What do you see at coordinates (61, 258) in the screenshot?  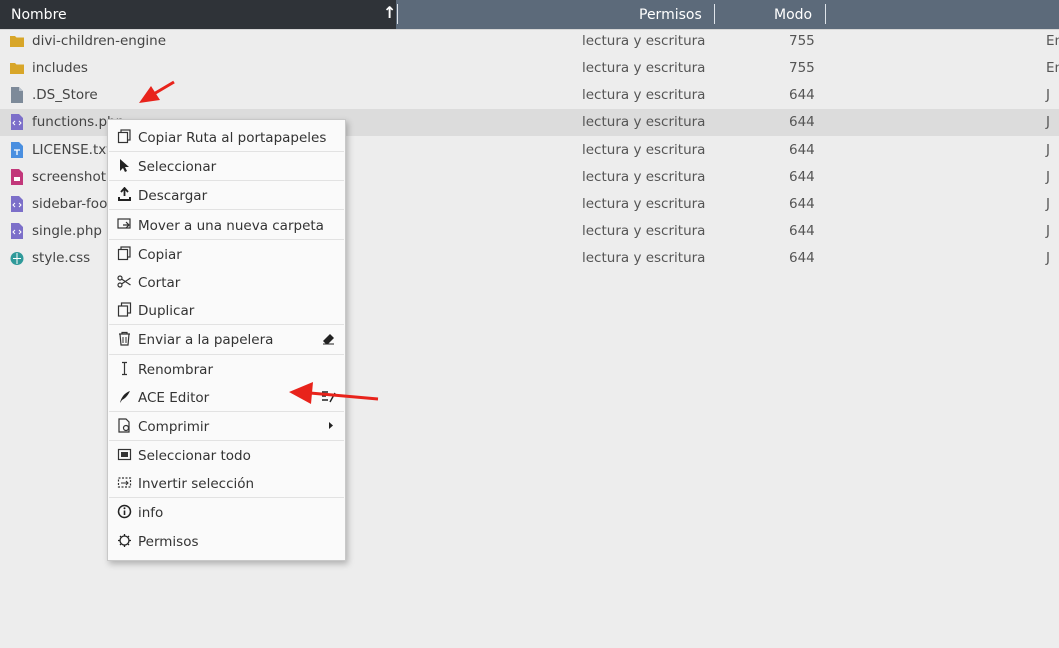 I see `file-name: style.css` at bounding box center [61, 258].